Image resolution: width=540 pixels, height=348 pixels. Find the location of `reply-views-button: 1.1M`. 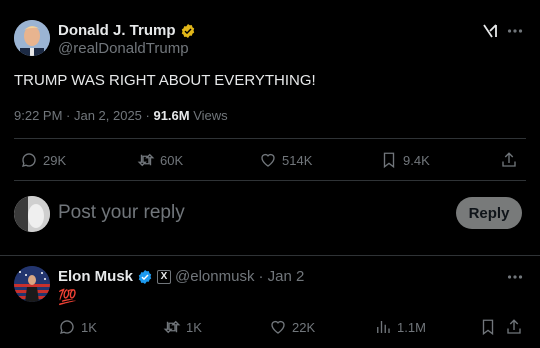

reply-views-button: 1.1M is located at coordinates (400, 327).